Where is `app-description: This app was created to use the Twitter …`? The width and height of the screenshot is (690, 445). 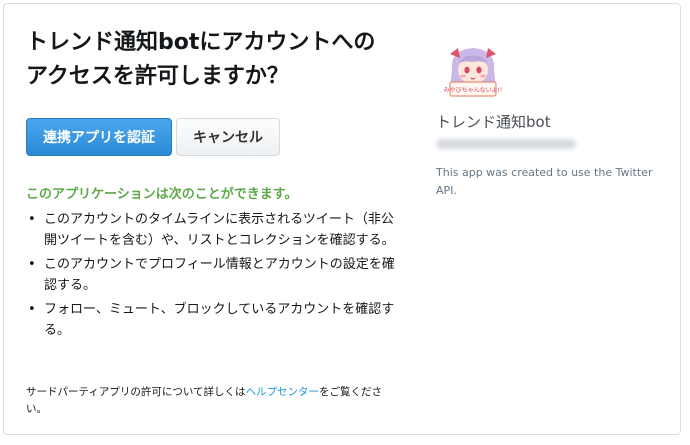
app-description: This app was created to use the Twitter … is located at coordinates (544, 181).